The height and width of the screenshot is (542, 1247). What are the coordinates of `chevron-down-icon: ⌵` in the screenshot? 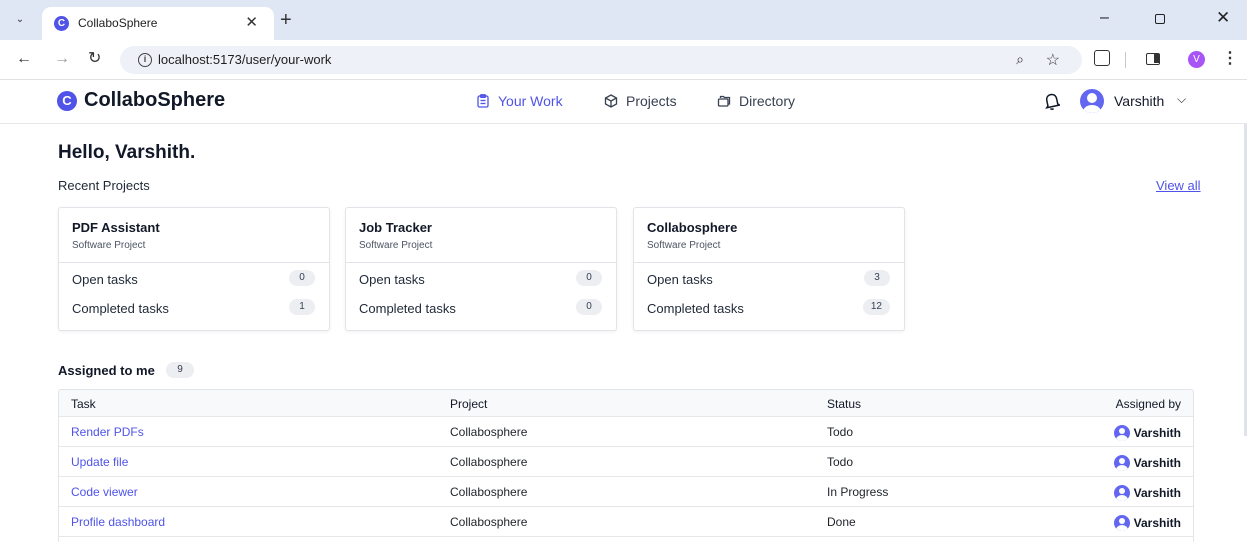 It's located at (1181, 99).